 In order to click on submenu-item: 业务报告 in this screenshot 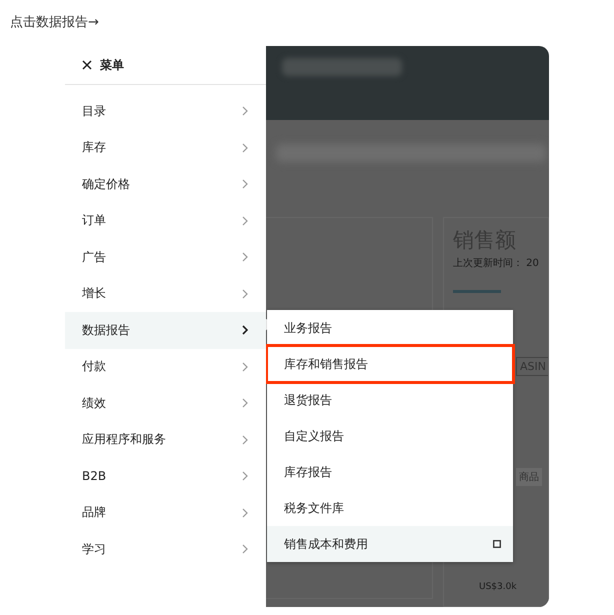, I will do `click(390, 328)`.